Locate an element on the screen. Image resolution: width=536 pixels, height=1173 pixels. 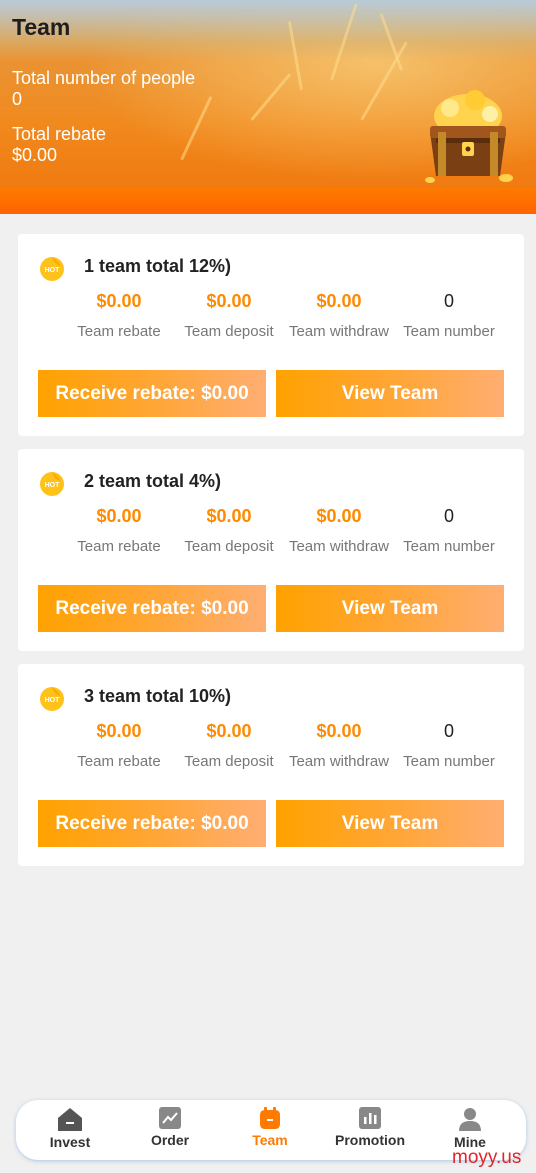
team-icon is located at coordinates (270, 1118).